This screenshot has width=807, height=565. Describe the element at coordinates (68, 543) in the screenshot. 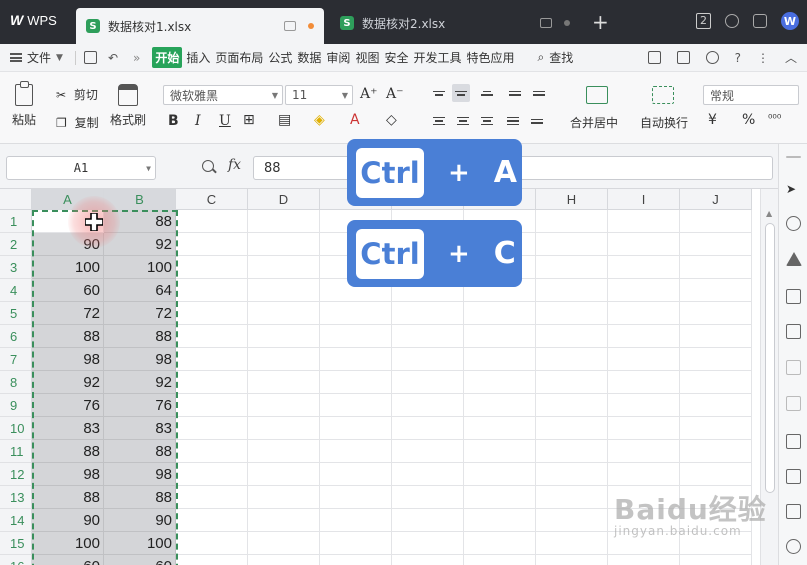

I see `cell-a15: 100` at that location.